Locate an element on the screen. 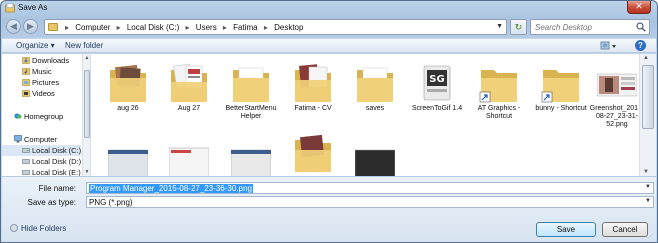 The height and width of the screenshot is (243, 658). file-item: BetterStartMenu Helper is located at coordinates (251, 89).